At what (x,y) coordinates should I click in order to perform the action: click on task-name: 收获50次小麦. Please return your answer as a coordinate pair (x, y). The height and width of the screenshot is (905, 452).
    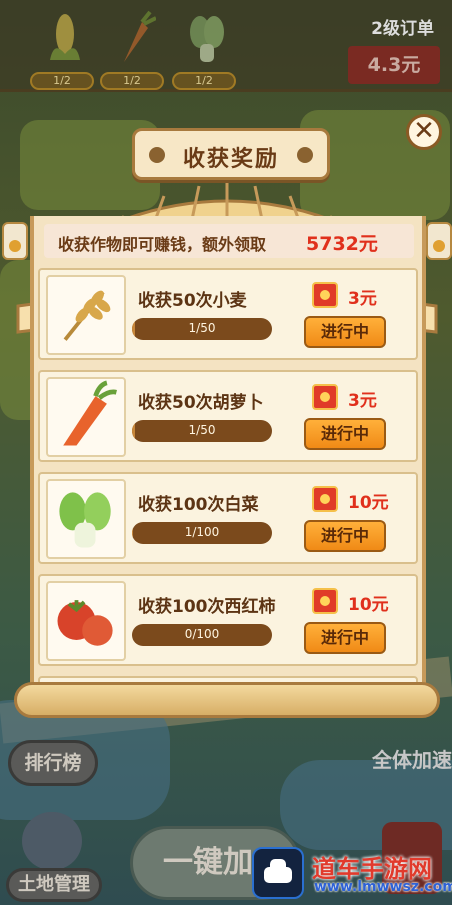
    Looking at the image, I should click on (192, 301).